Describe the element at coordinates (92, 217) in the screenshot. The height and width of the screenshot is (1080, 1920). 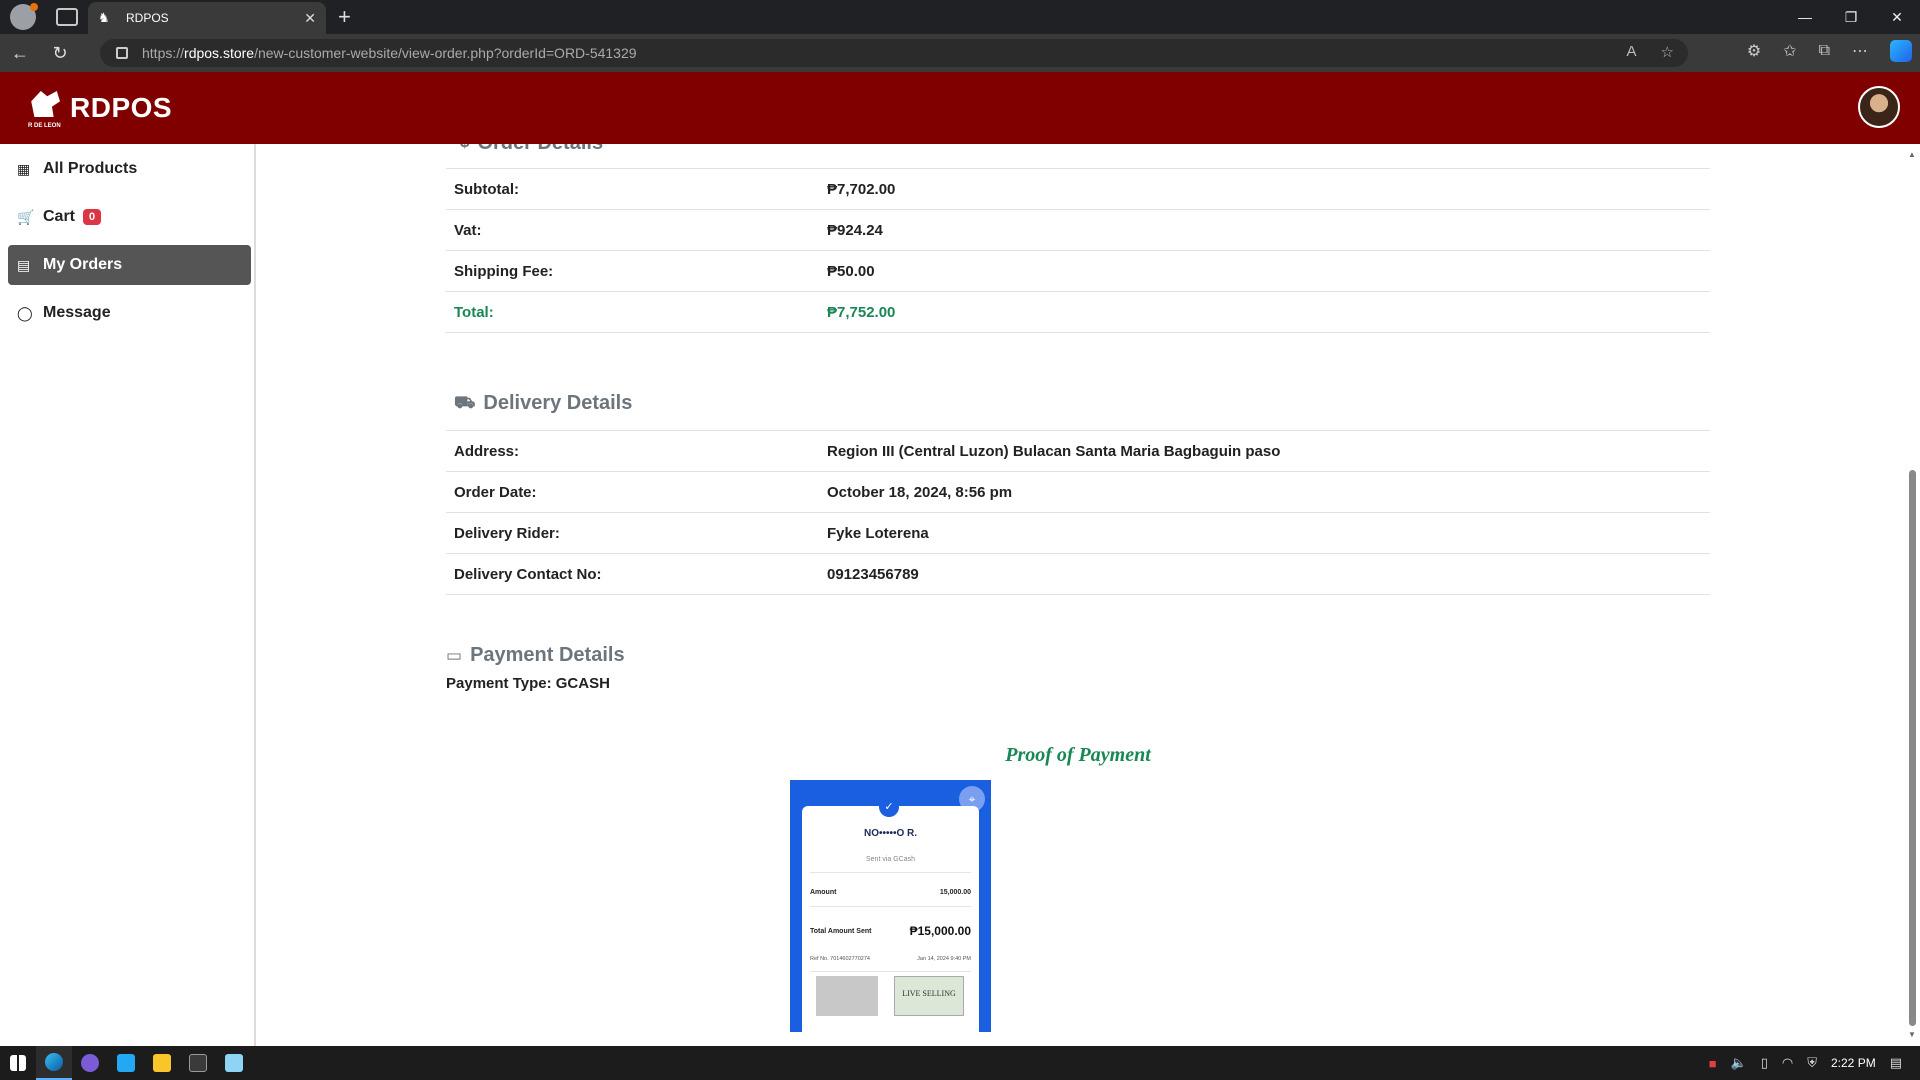
I see `cart-count-badge: 0` at that location.